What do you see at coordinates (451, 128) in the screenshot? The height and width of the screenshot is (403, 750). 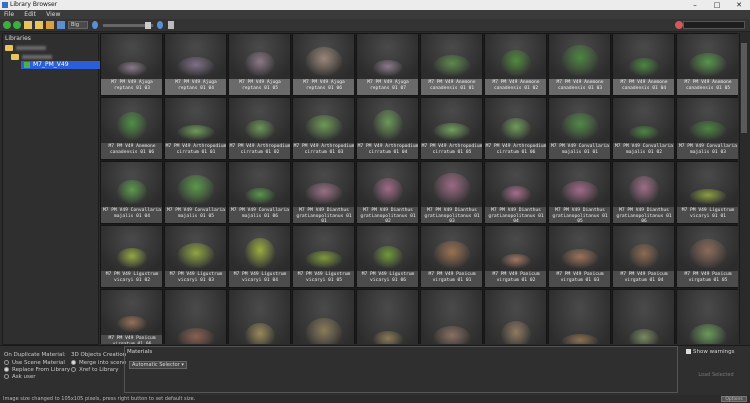 I see `library-thumbnail: M7 PM V49 Arthropodium cirratum 01 05` at bounding box center [451, 128].